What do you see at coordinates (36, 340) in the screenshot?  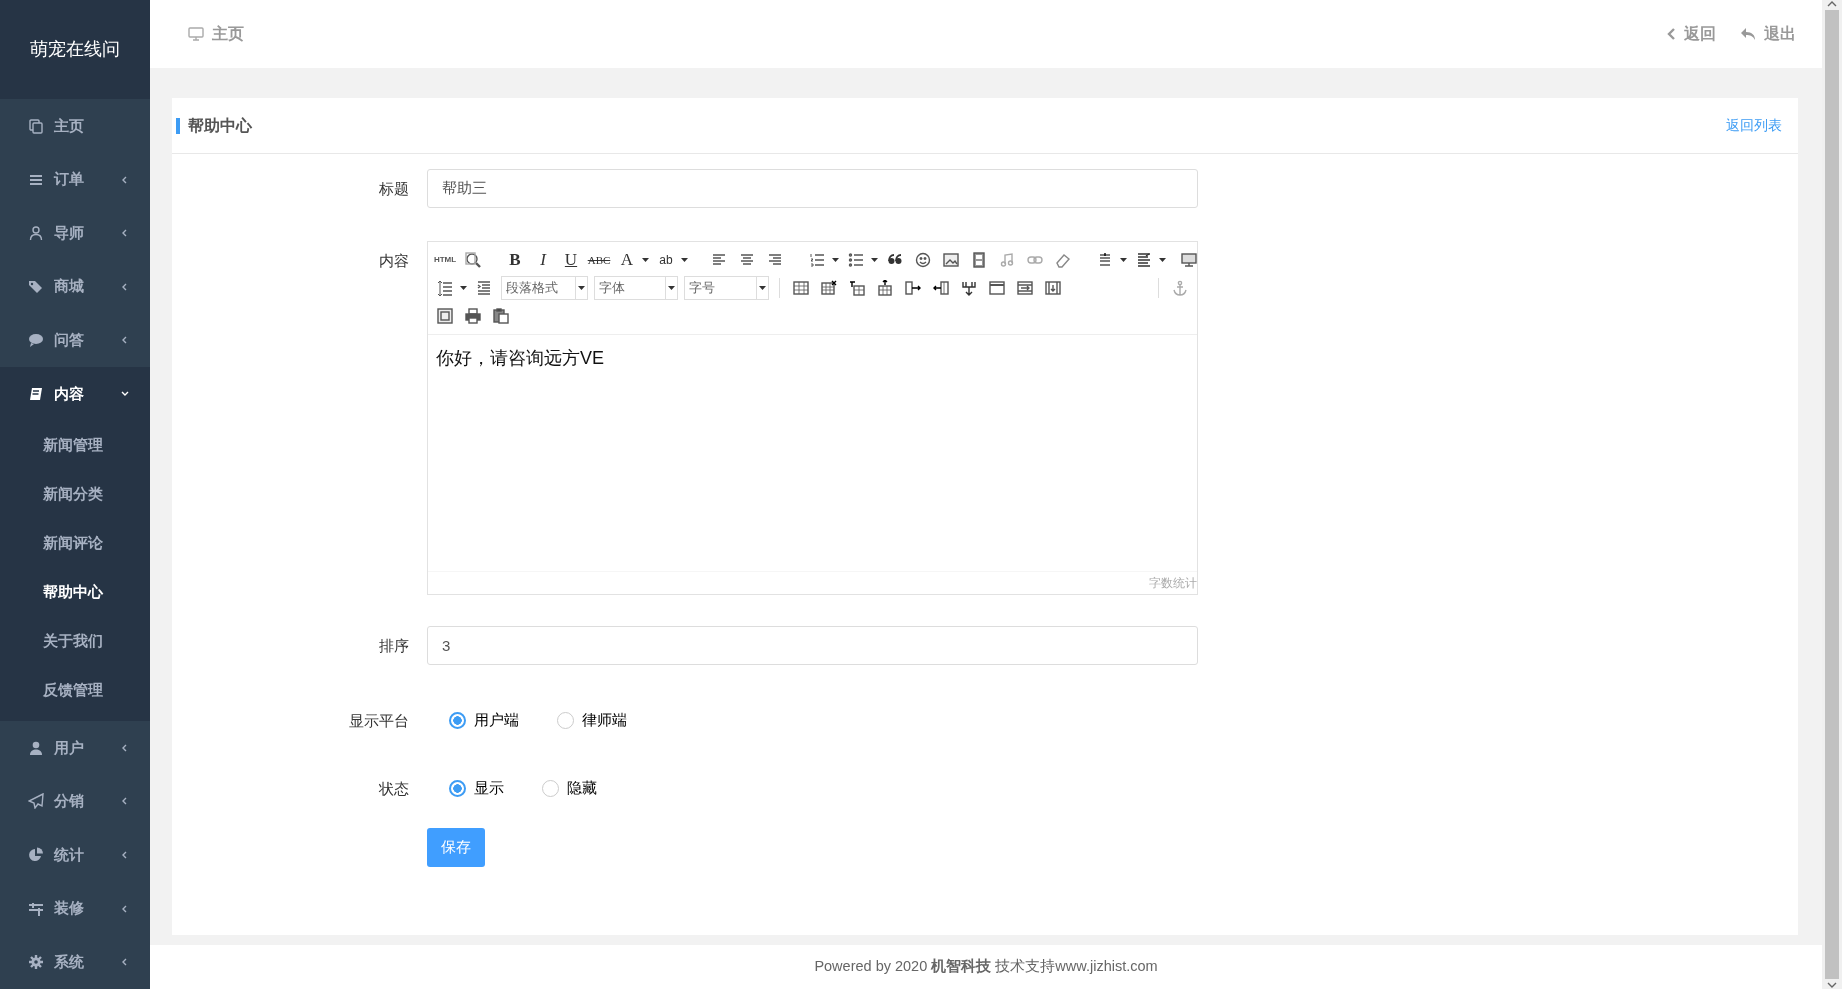 I see `chat-icon` at bounding box center [36, 340].